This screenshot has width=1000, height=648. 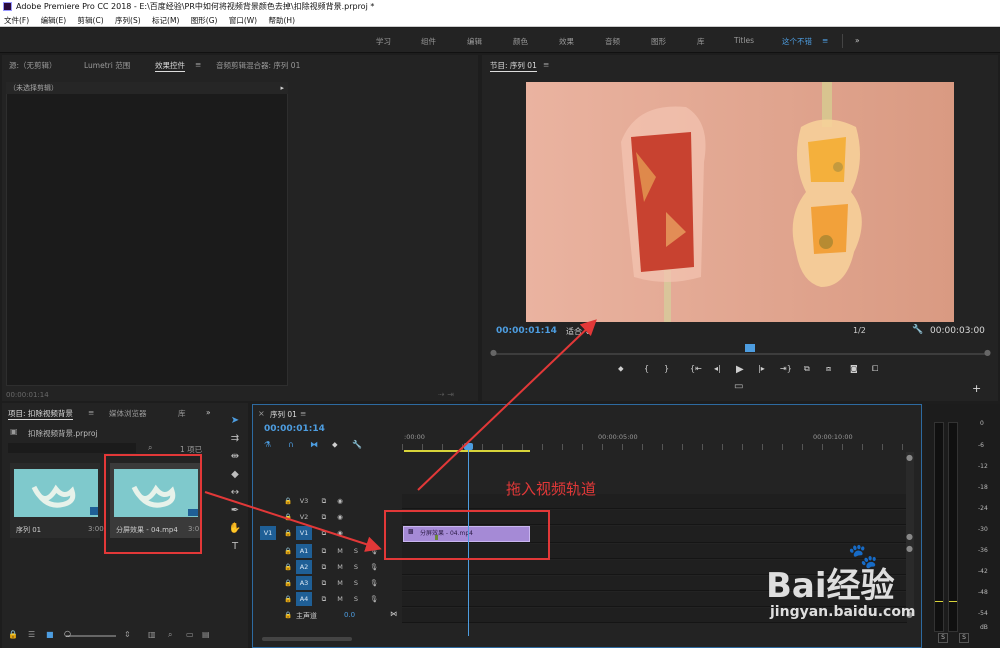 What do you see at coordinates (863, 556) in the screenshot?
I see `paw-logo-icon: 🐾` at bounding box center [863, 556].